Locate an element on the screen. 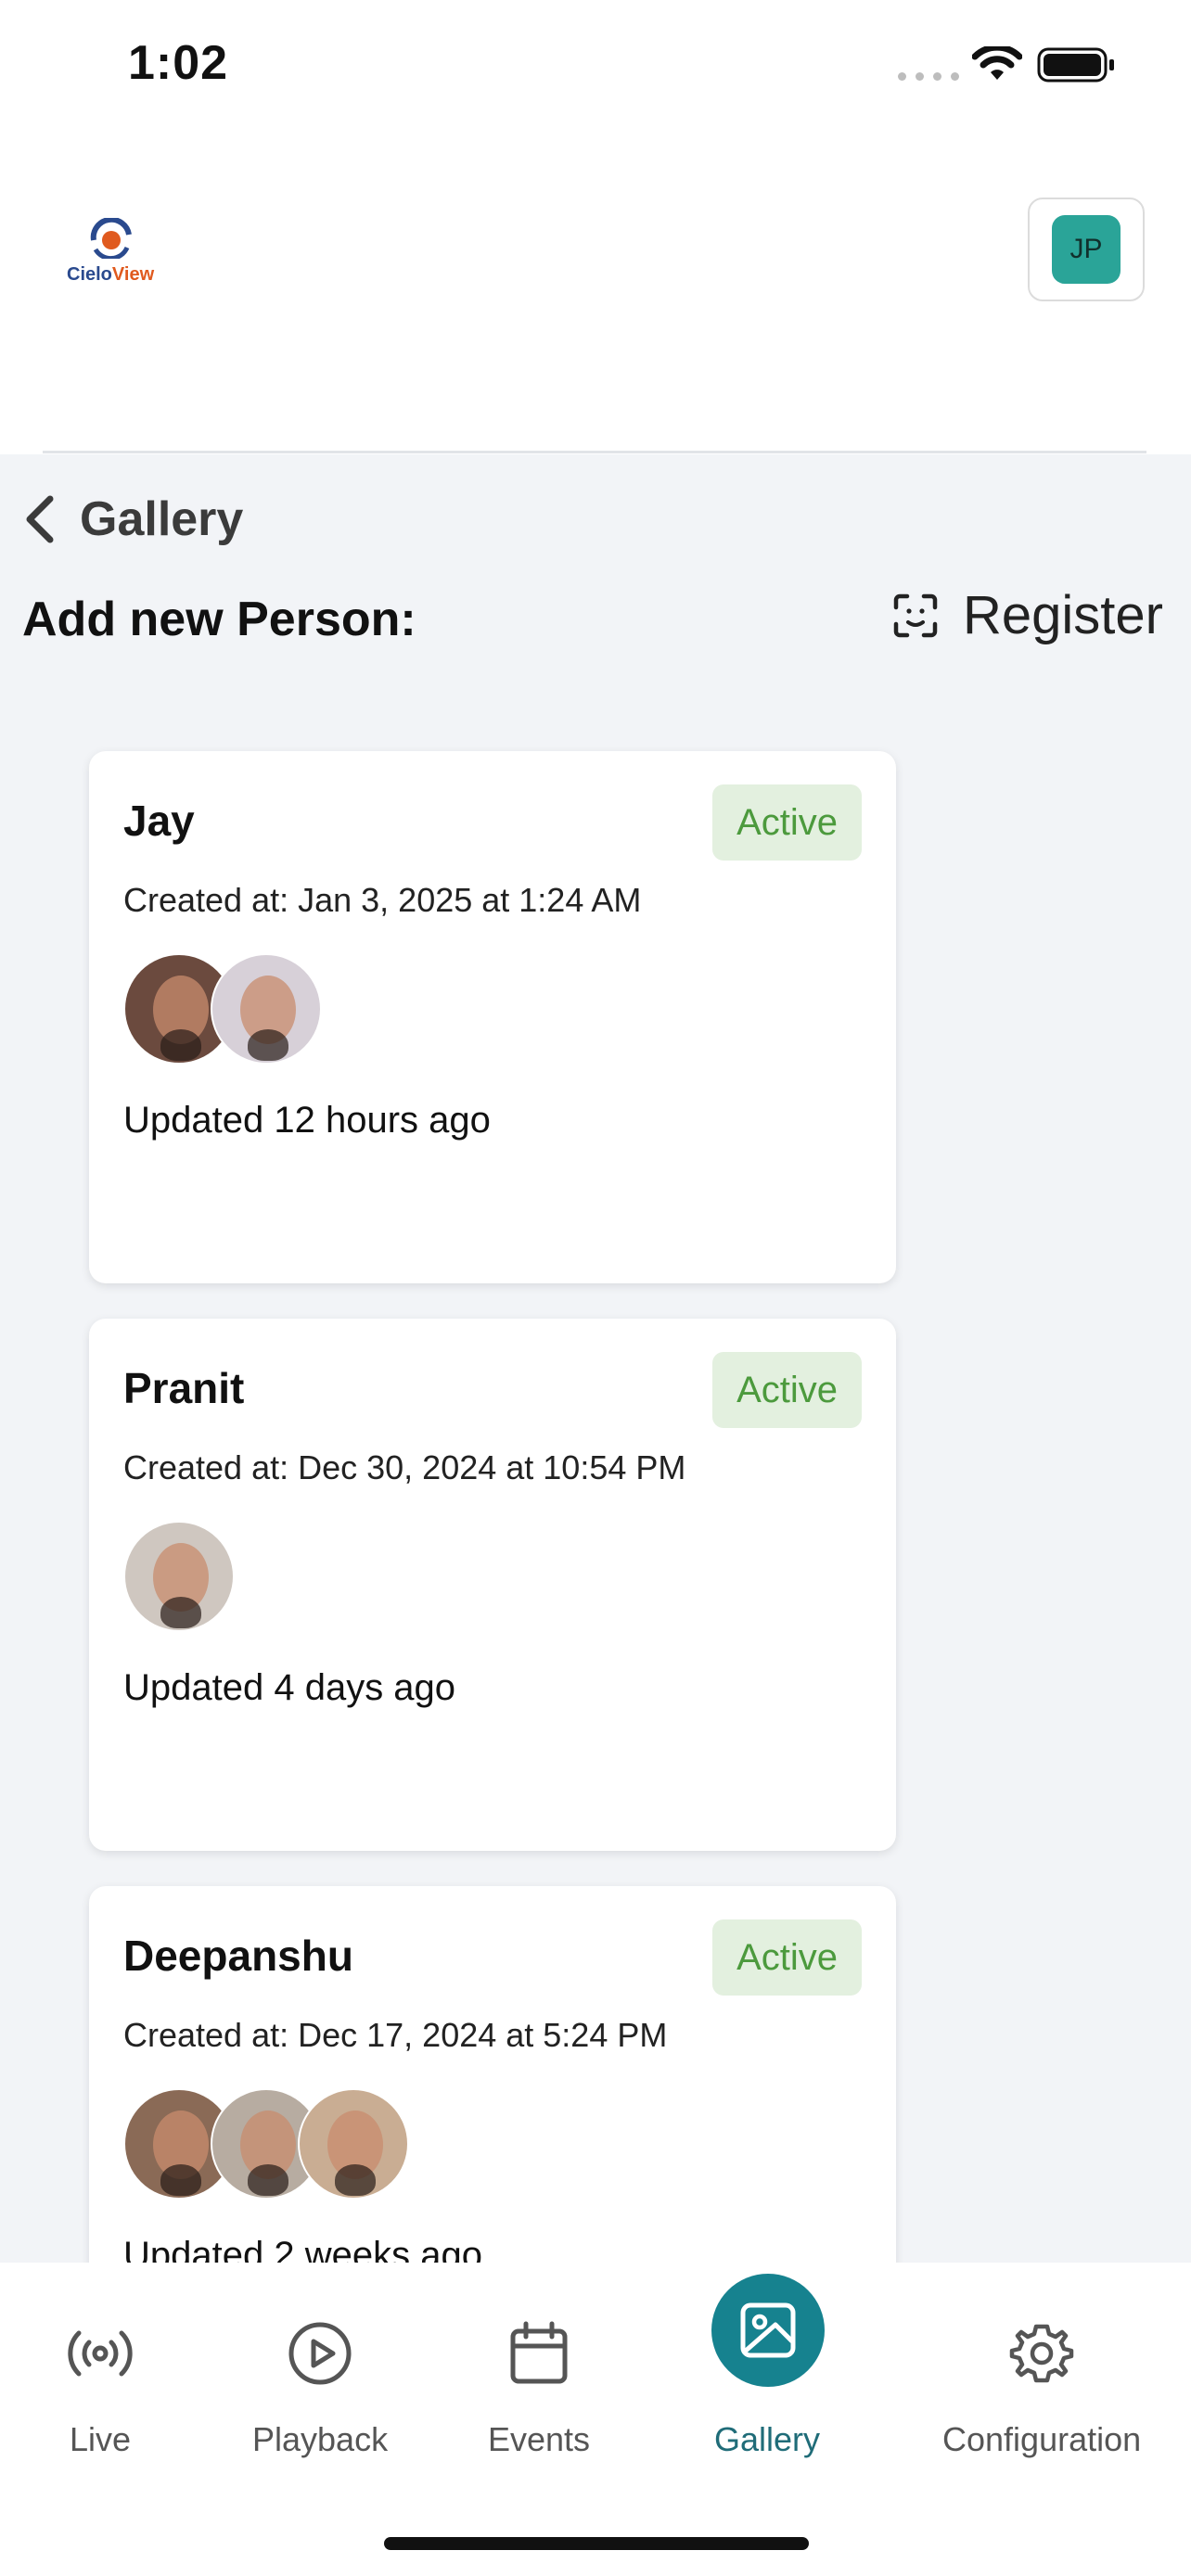 This screenshot has height=2576, width=1191. battery-icon is located at coordinates (1075, 65).